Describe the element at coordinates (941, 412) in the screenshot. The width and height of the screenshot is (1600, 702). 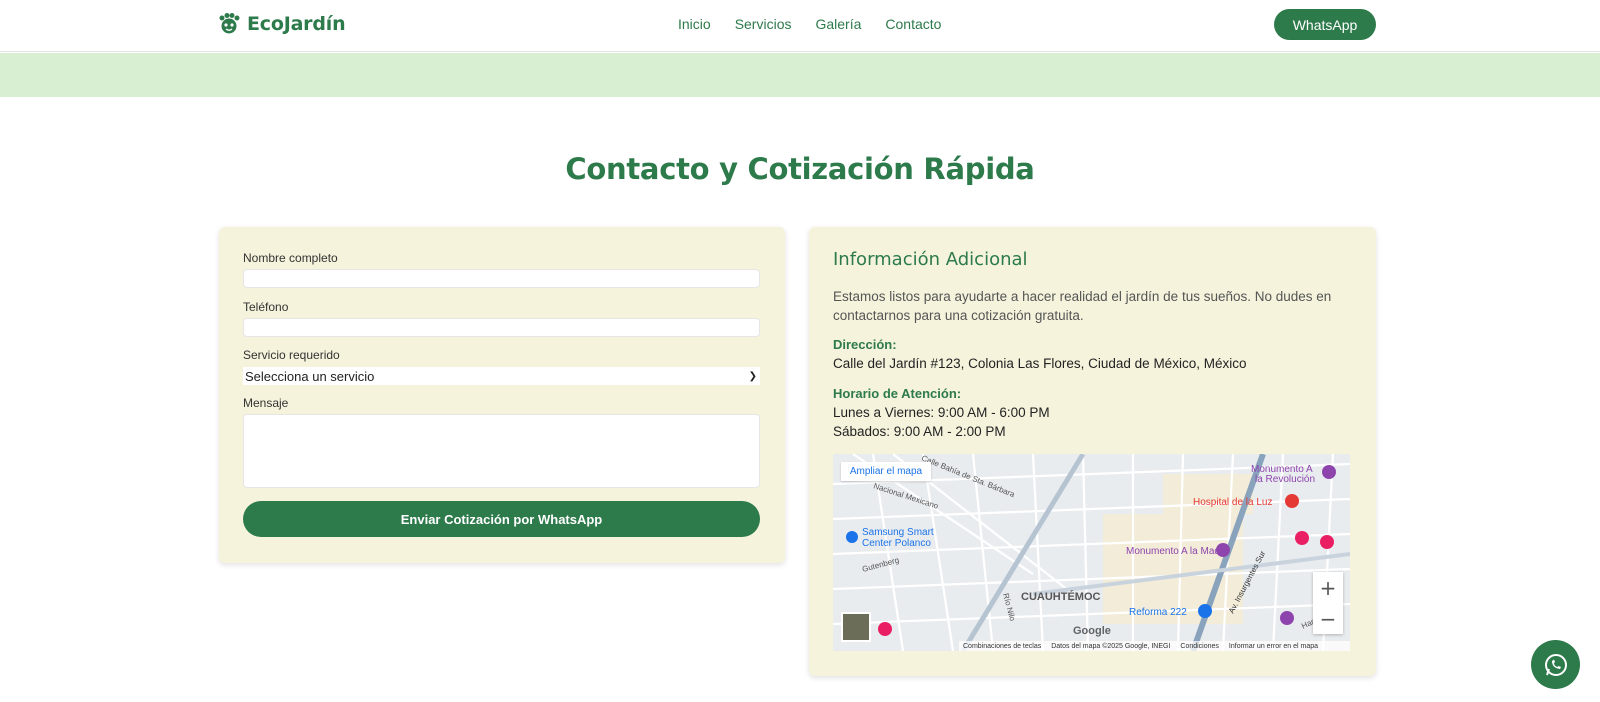
I see `hours-weekdays: Lunes a Viernes: 9:00 AM - 6:00 PM` at that location.